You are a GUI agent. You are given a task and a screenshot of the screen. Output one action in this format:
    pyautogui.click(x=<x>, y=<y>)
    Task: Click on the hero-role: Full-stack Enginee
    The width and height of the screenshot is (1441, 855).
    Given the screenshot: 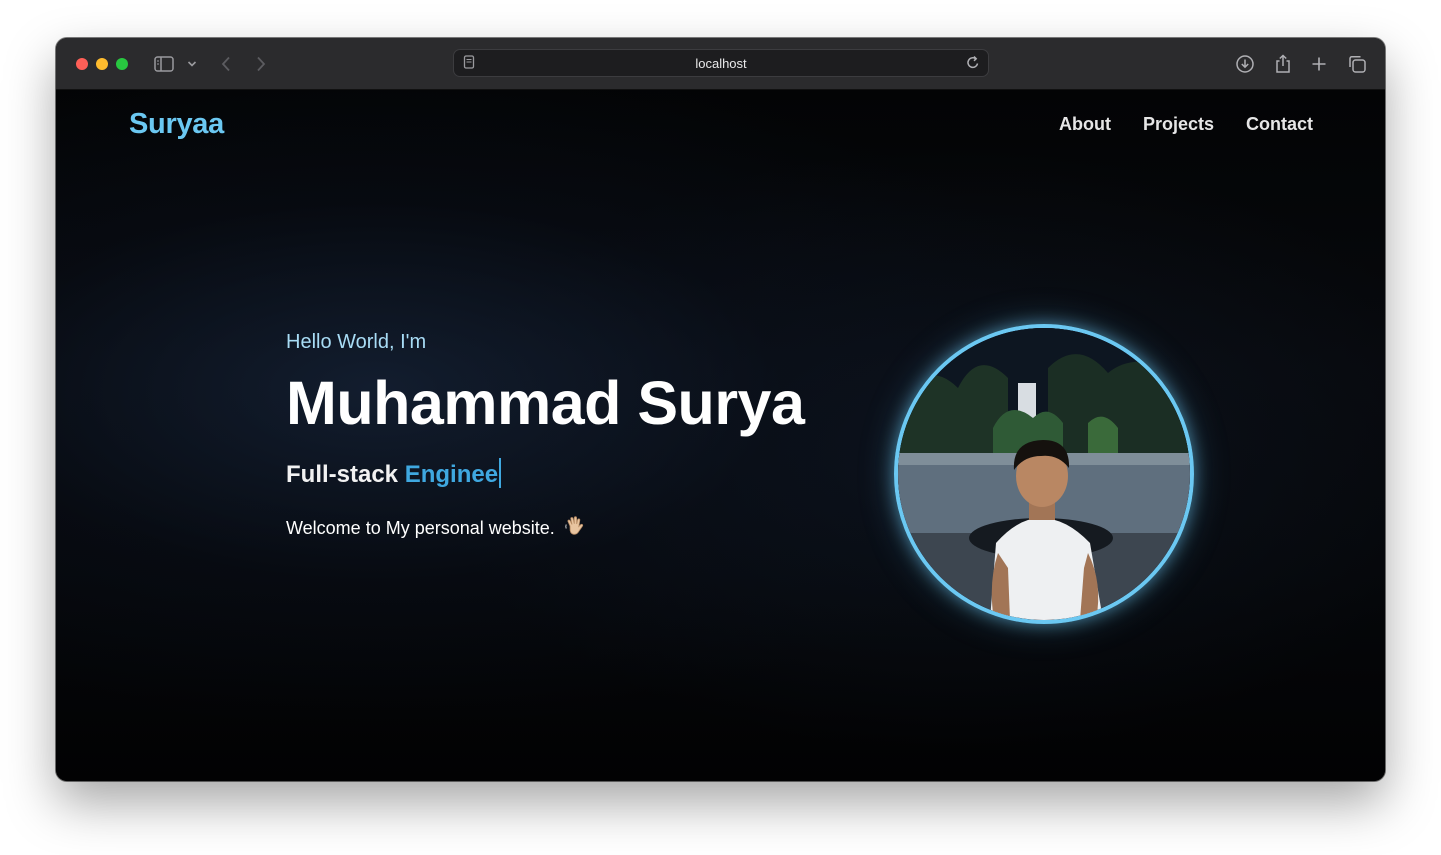 What is the action you would take?
    pyautogui.click(x=394, y=473)
    